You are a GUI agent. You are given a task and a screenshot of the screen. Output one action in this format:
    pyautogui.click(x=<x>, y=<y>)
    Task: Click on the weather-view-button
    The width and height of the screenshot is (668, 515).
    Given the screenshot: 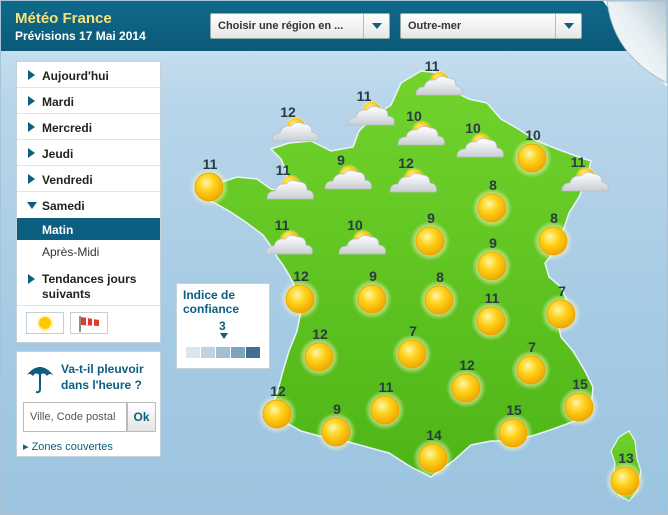 What is the action you would take?
    pyautogui.click(x=45, y=323)
    